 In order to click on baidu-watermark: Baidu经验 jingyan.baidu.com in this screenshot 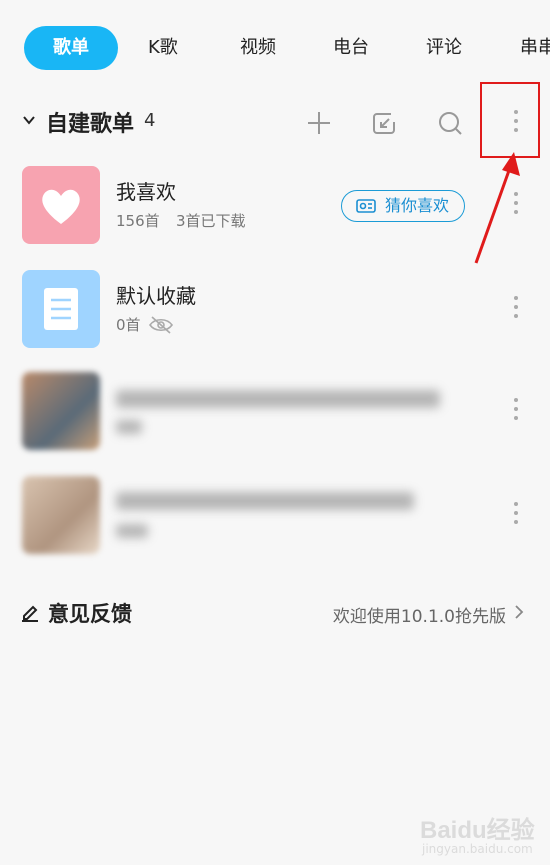, I will do `click(480, 833)`.